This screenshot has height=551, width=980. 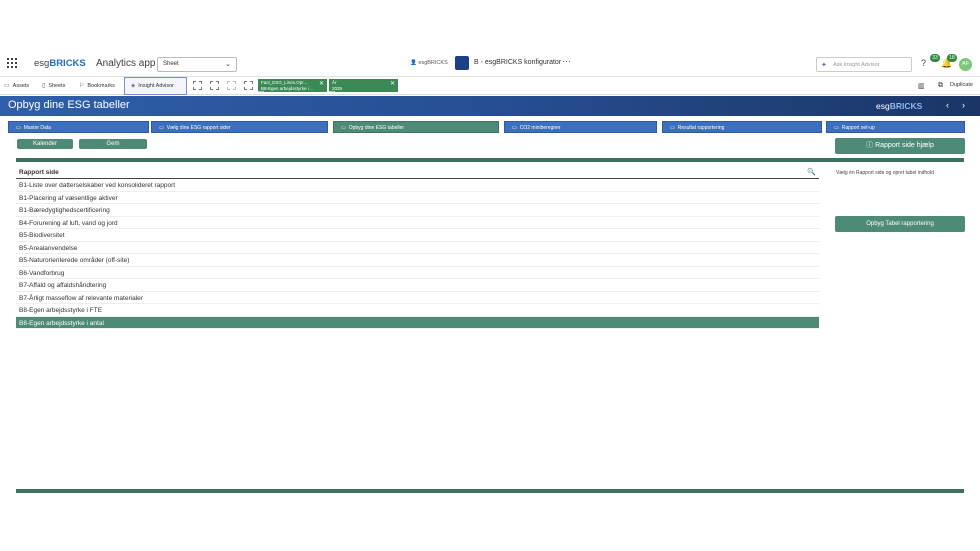 What do you see at coordinates (462, 63) in the screenshot?
I see `app-thumbnail-icon` at bounding box center [462, 63].